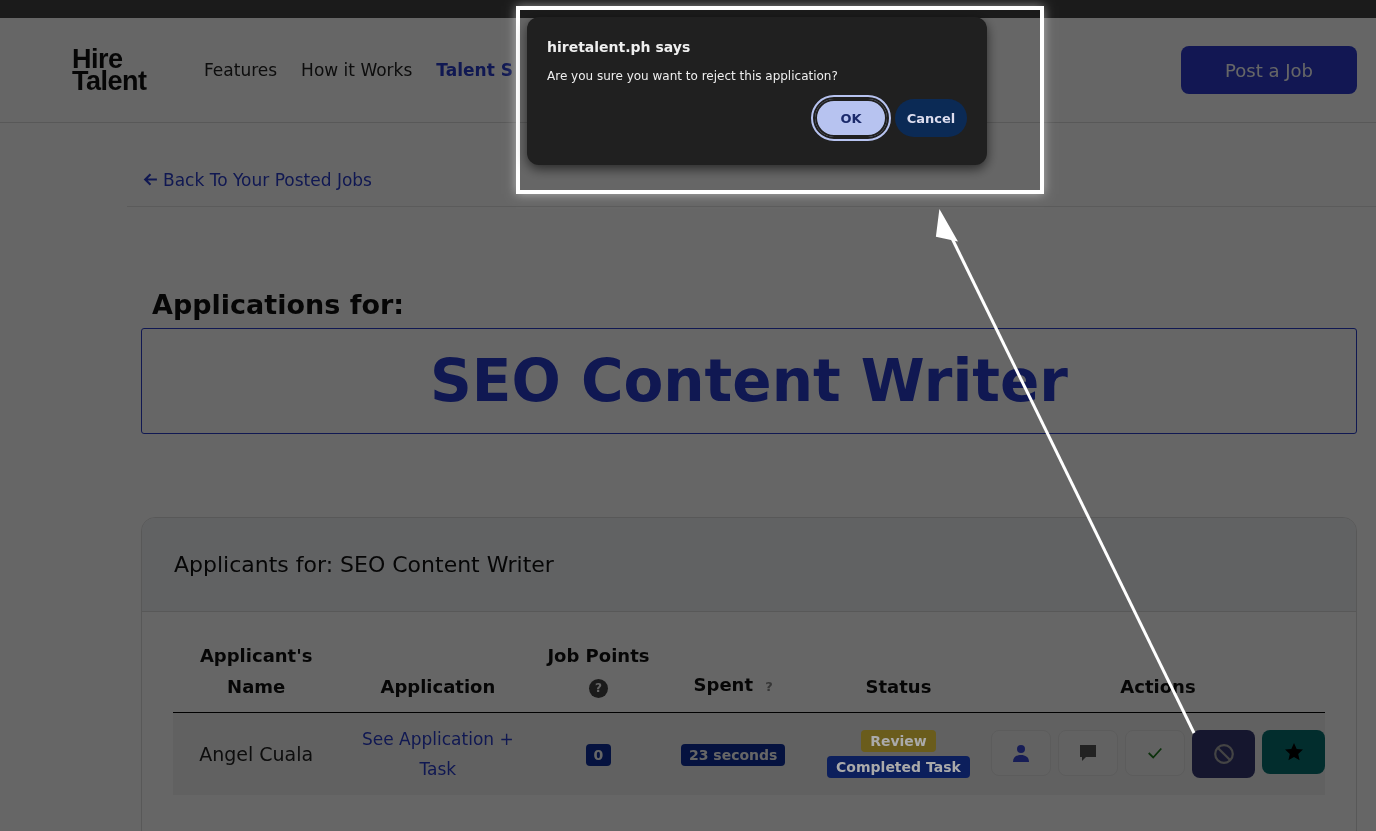 Image resolution: width=1376 pixels, height=831 pixels. What do you see at coordinates (898, 767) in the screenshot?
I see `status-badge: Completed Task` at bounding box center [898, 767].